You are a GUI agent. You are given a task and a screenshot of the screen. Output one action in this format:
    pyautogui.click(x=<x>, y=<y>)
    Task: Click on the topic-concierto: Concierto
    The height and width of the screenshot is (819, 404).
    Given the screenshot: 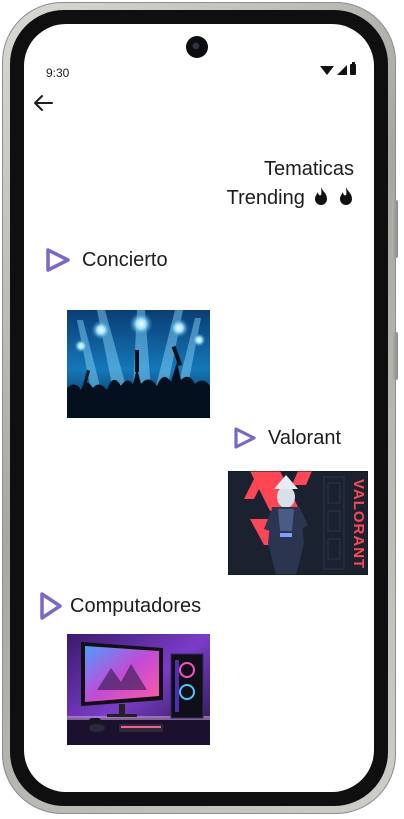 What is the action you would take?
    pyautogui.click(x=106, y=260)
    